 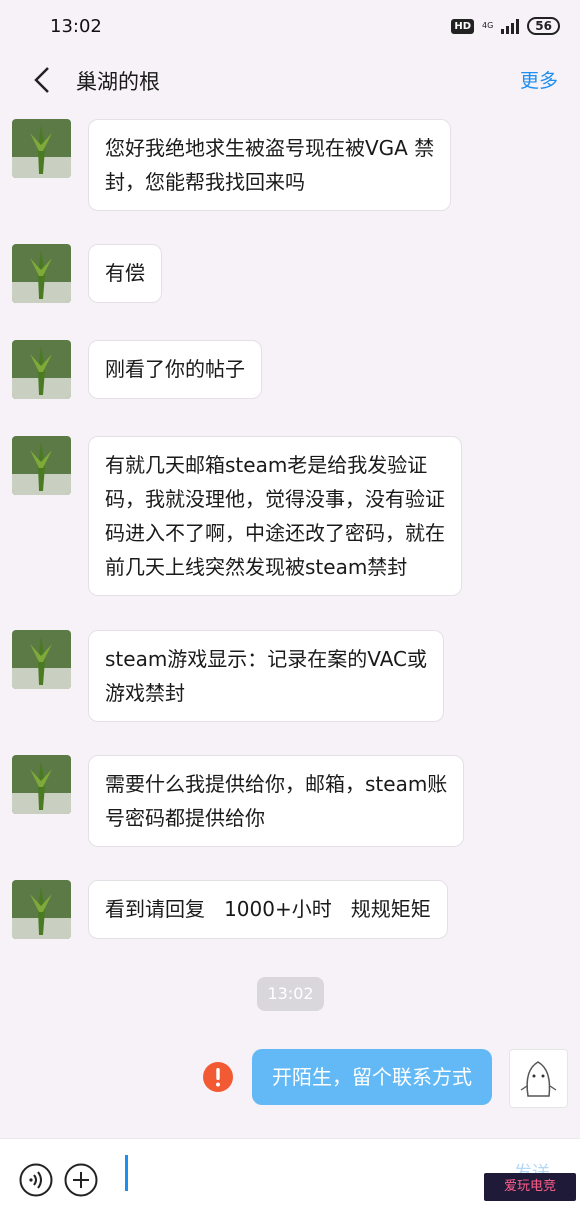 I want to click on send-failed-icon, so click(x=218, y=1077).